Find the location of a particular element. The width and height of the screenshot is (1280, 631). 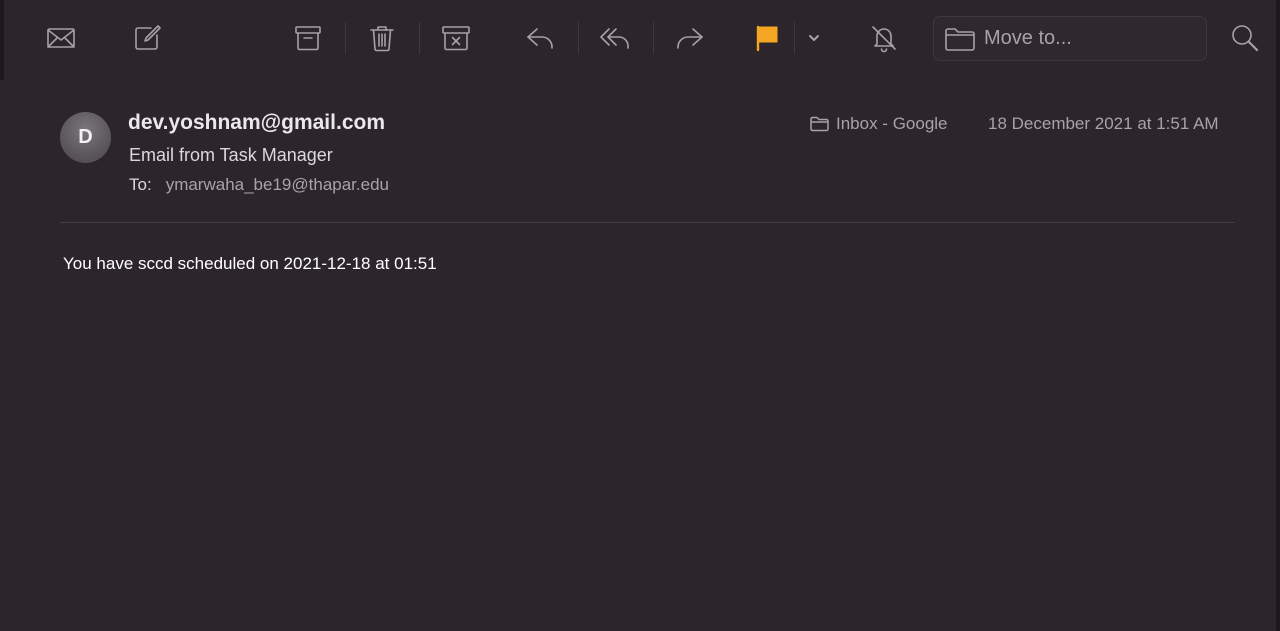

archive-button is located at coordinates (308, 38).